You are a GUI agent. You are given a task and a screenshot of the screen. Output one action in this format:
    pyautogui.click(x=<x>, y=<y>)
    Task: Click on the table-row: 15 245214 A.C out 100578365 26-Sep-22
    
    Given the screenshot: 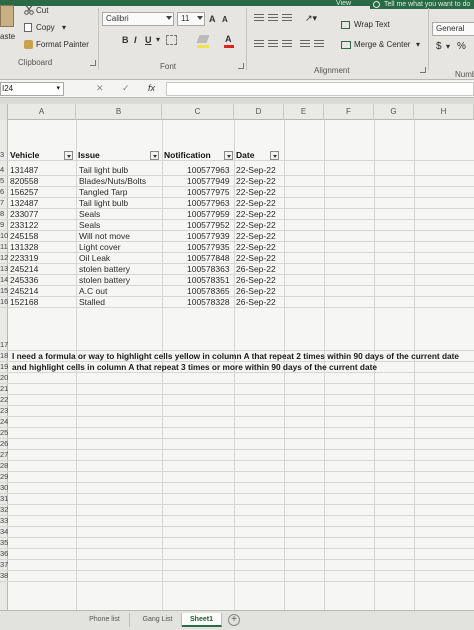 What is the action you would take?
    pyautogui.click(x=237, y=291)
    